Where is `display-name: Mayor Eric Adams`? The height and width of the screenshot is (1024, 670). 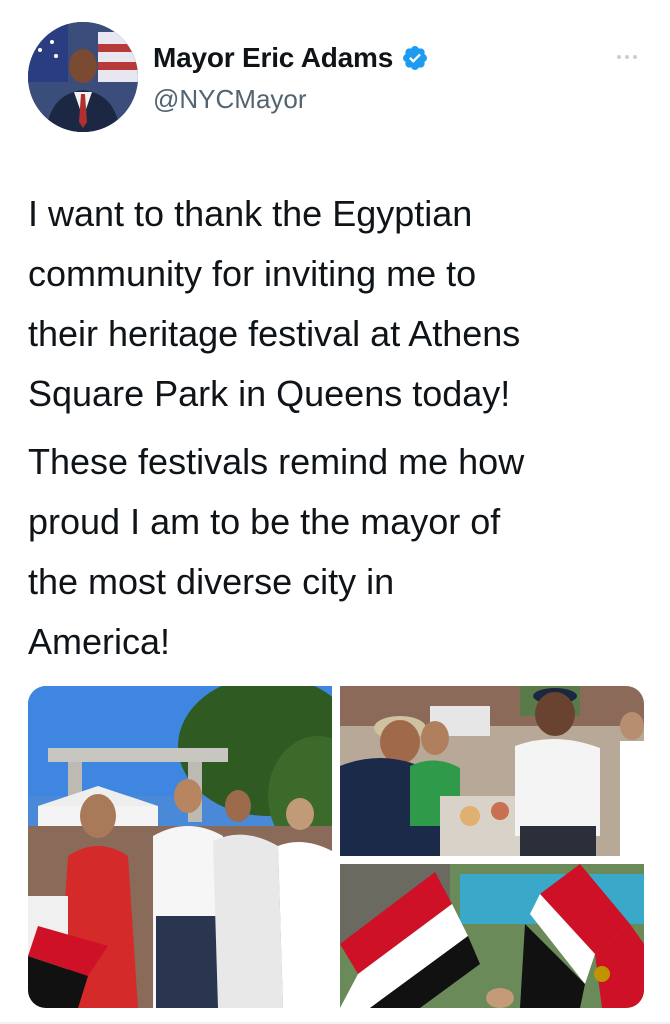 display-name: Mayor Eric Adams is located at coordinates (273, 58).